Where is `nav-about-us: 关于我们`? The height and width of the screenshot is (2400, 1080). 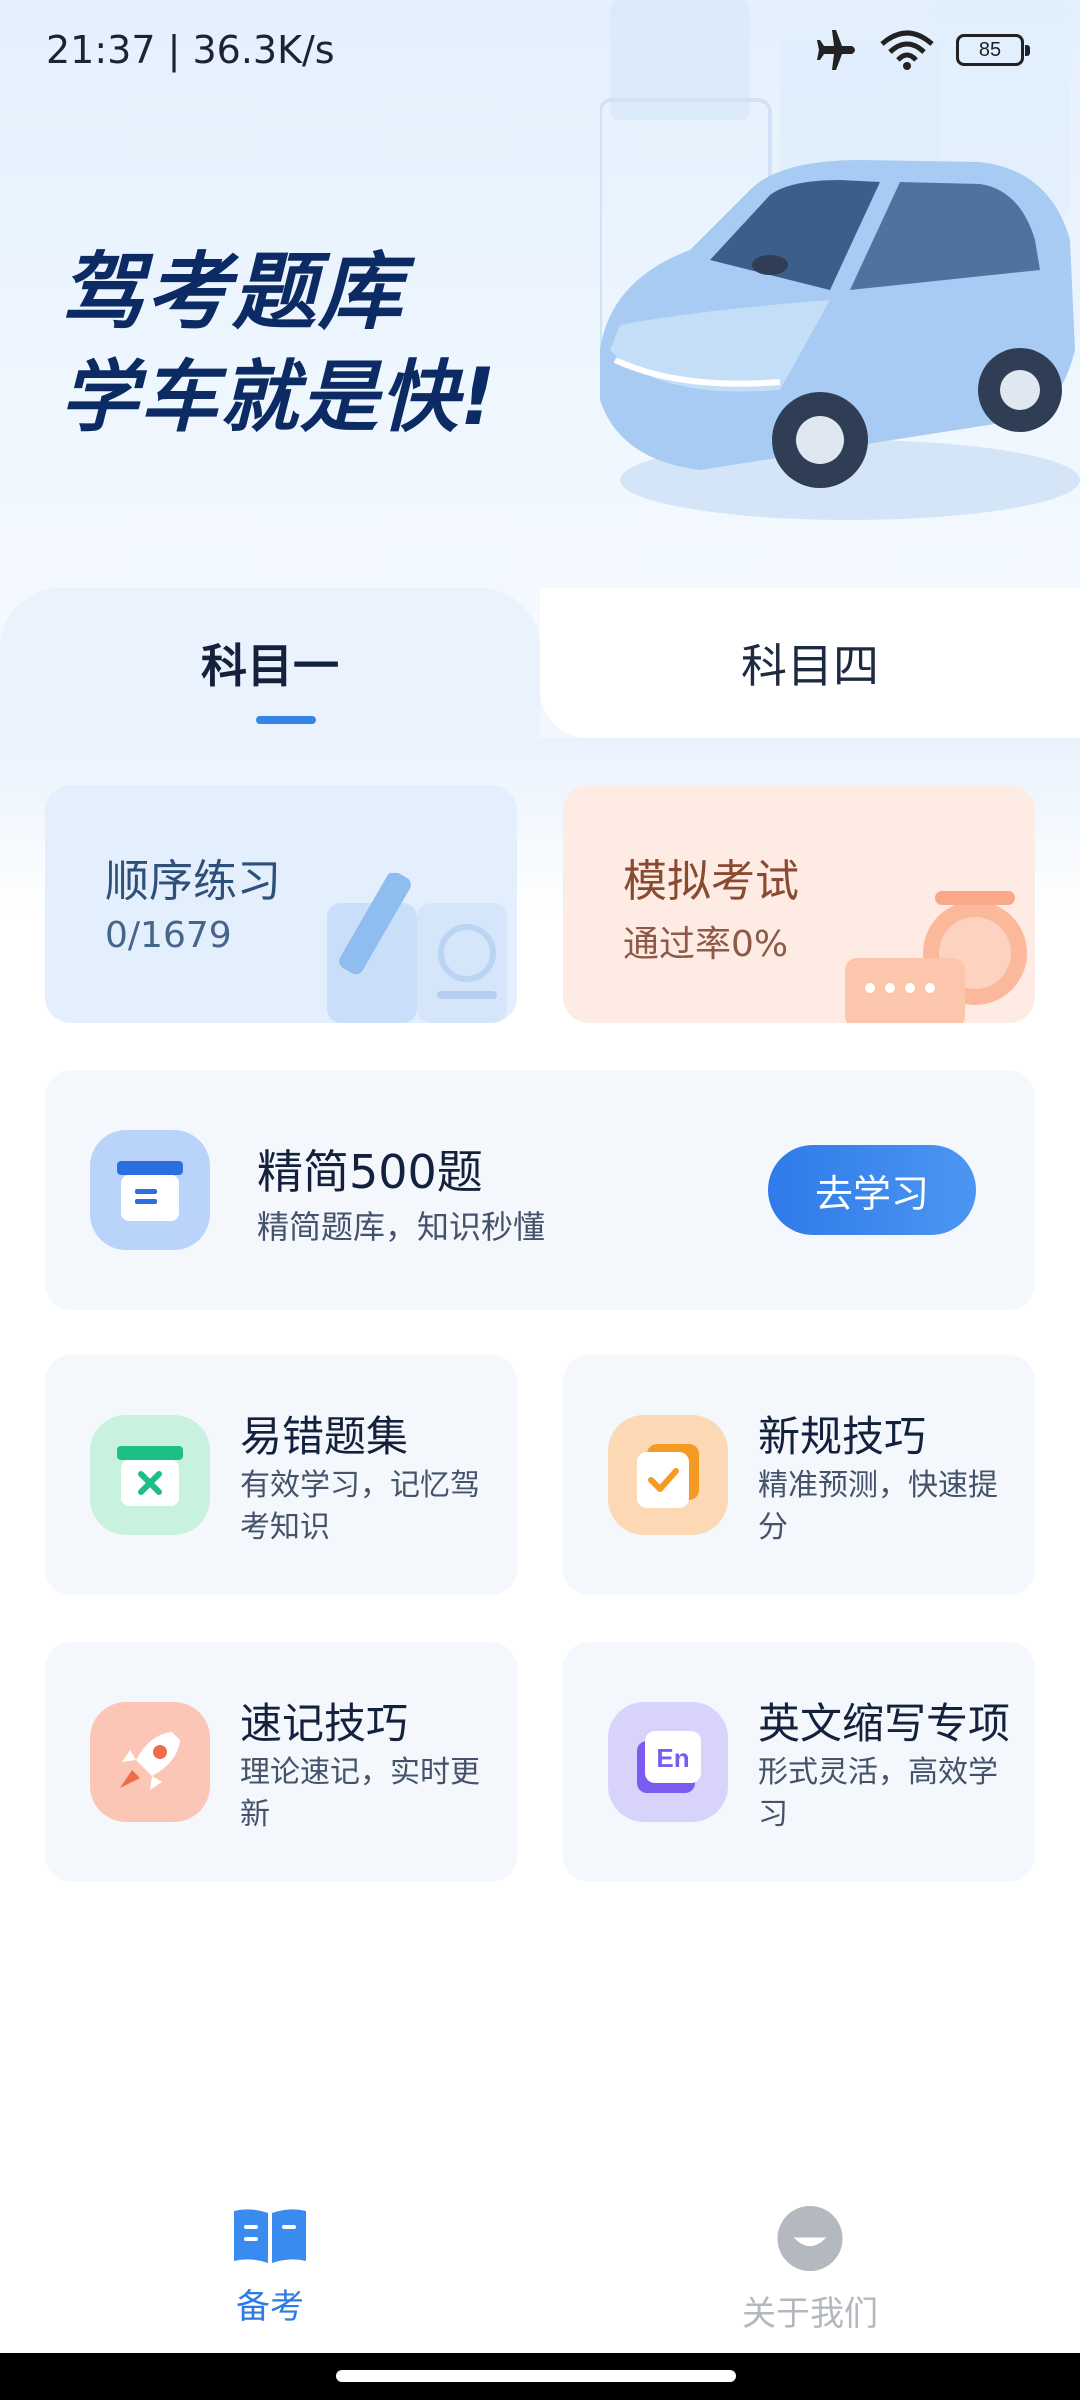 nav-about-us: 关于我们 is located at coordinates (810, 2270).